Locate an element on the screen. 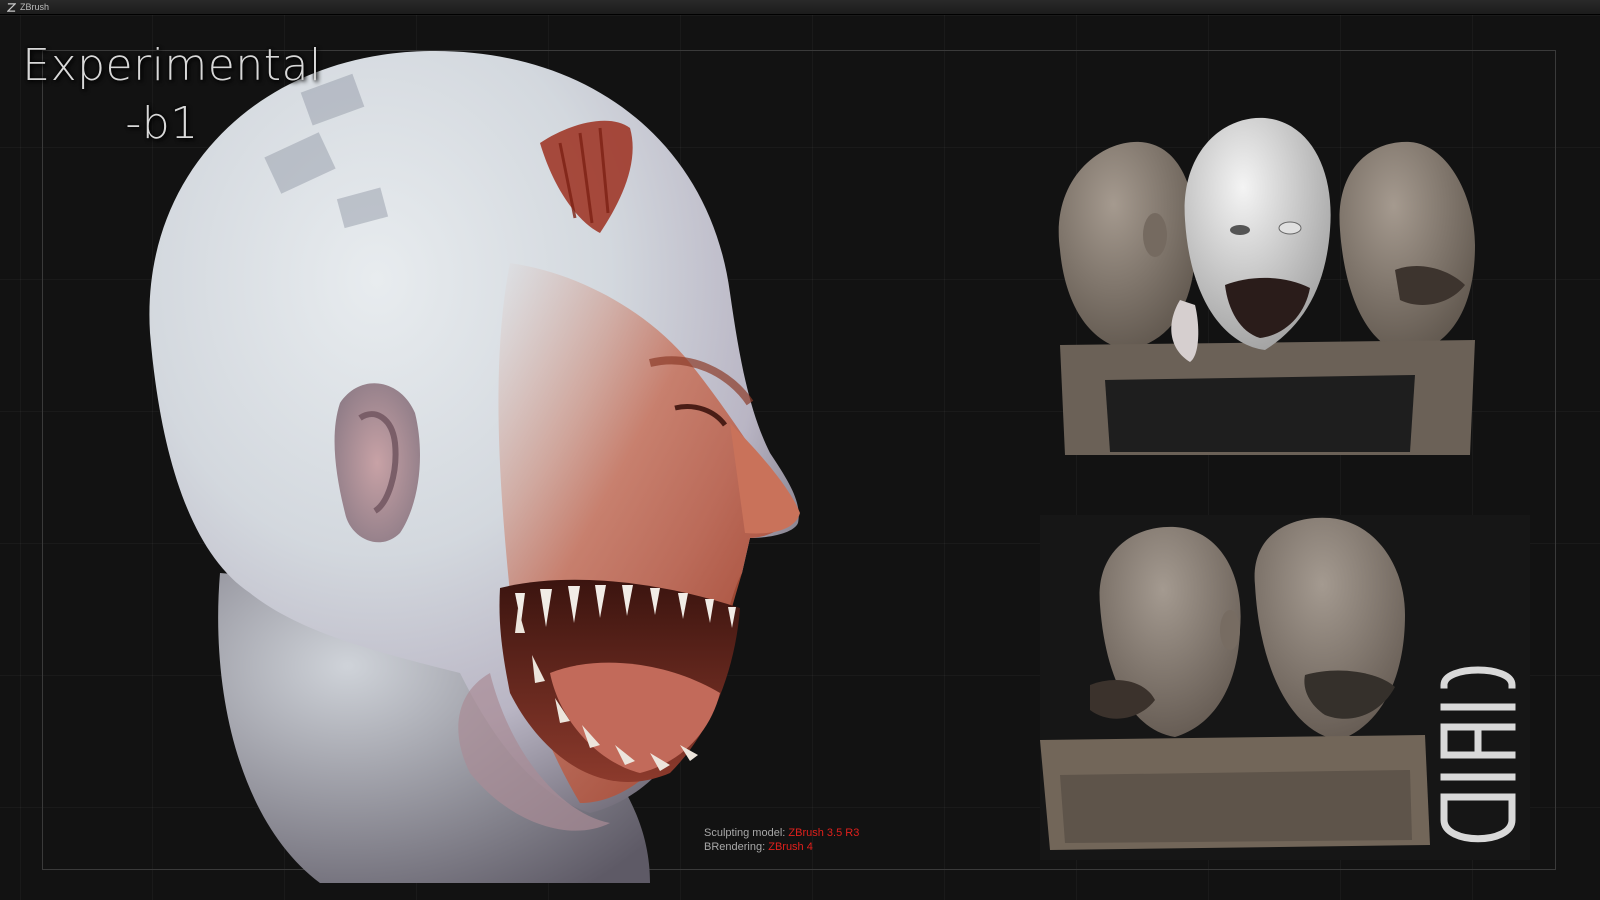 The width and height of the screenshot is (1600, 900). credit-render-value: ZBrush 4 is located at coordinates (790, 847).